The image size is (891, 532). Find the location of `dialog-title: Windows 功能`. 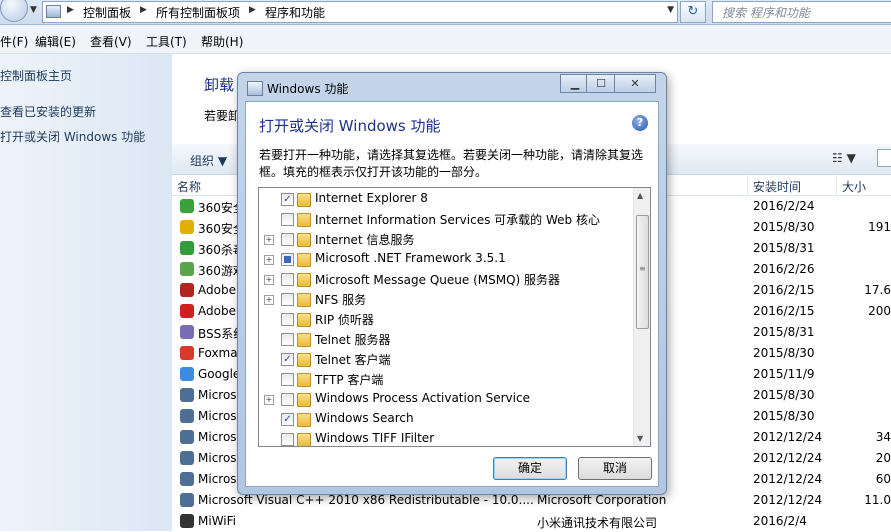

dialog-title: Windows 功能 is located at coordinates (308, 89).